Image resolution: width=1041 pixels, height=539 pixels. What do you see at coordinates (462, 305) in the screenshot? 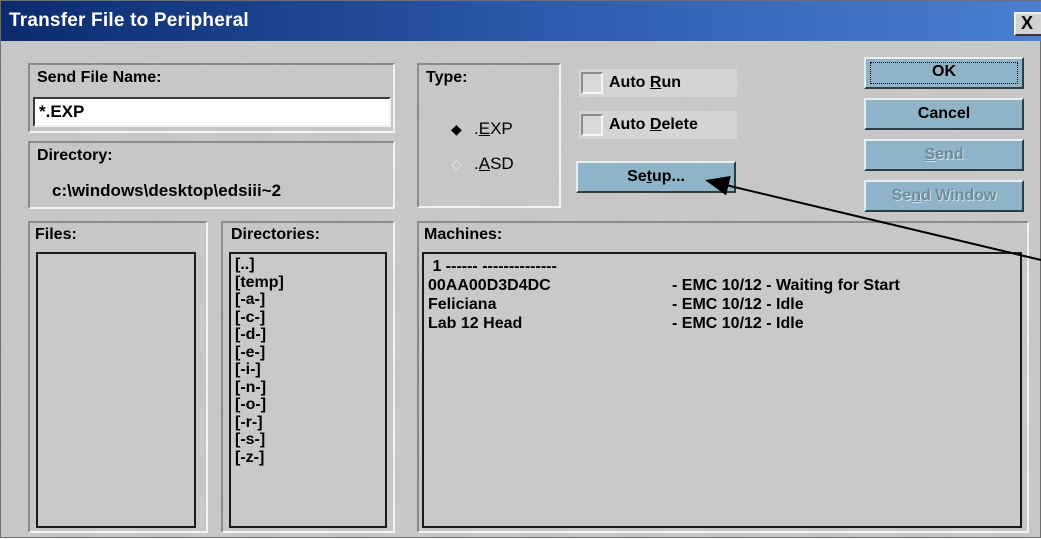
I see `machine-name-2: Feliciana` at bounding box center [462, 305].